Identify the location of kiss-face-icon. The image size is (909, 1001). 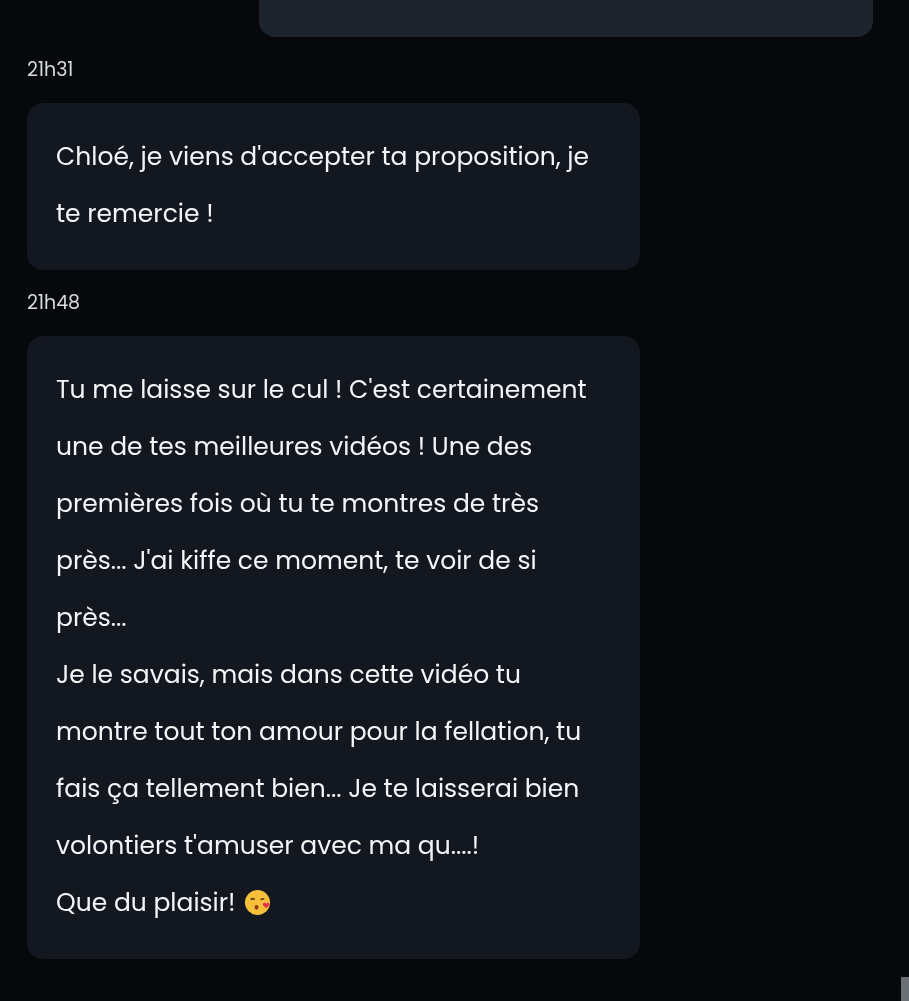
(257, 902).